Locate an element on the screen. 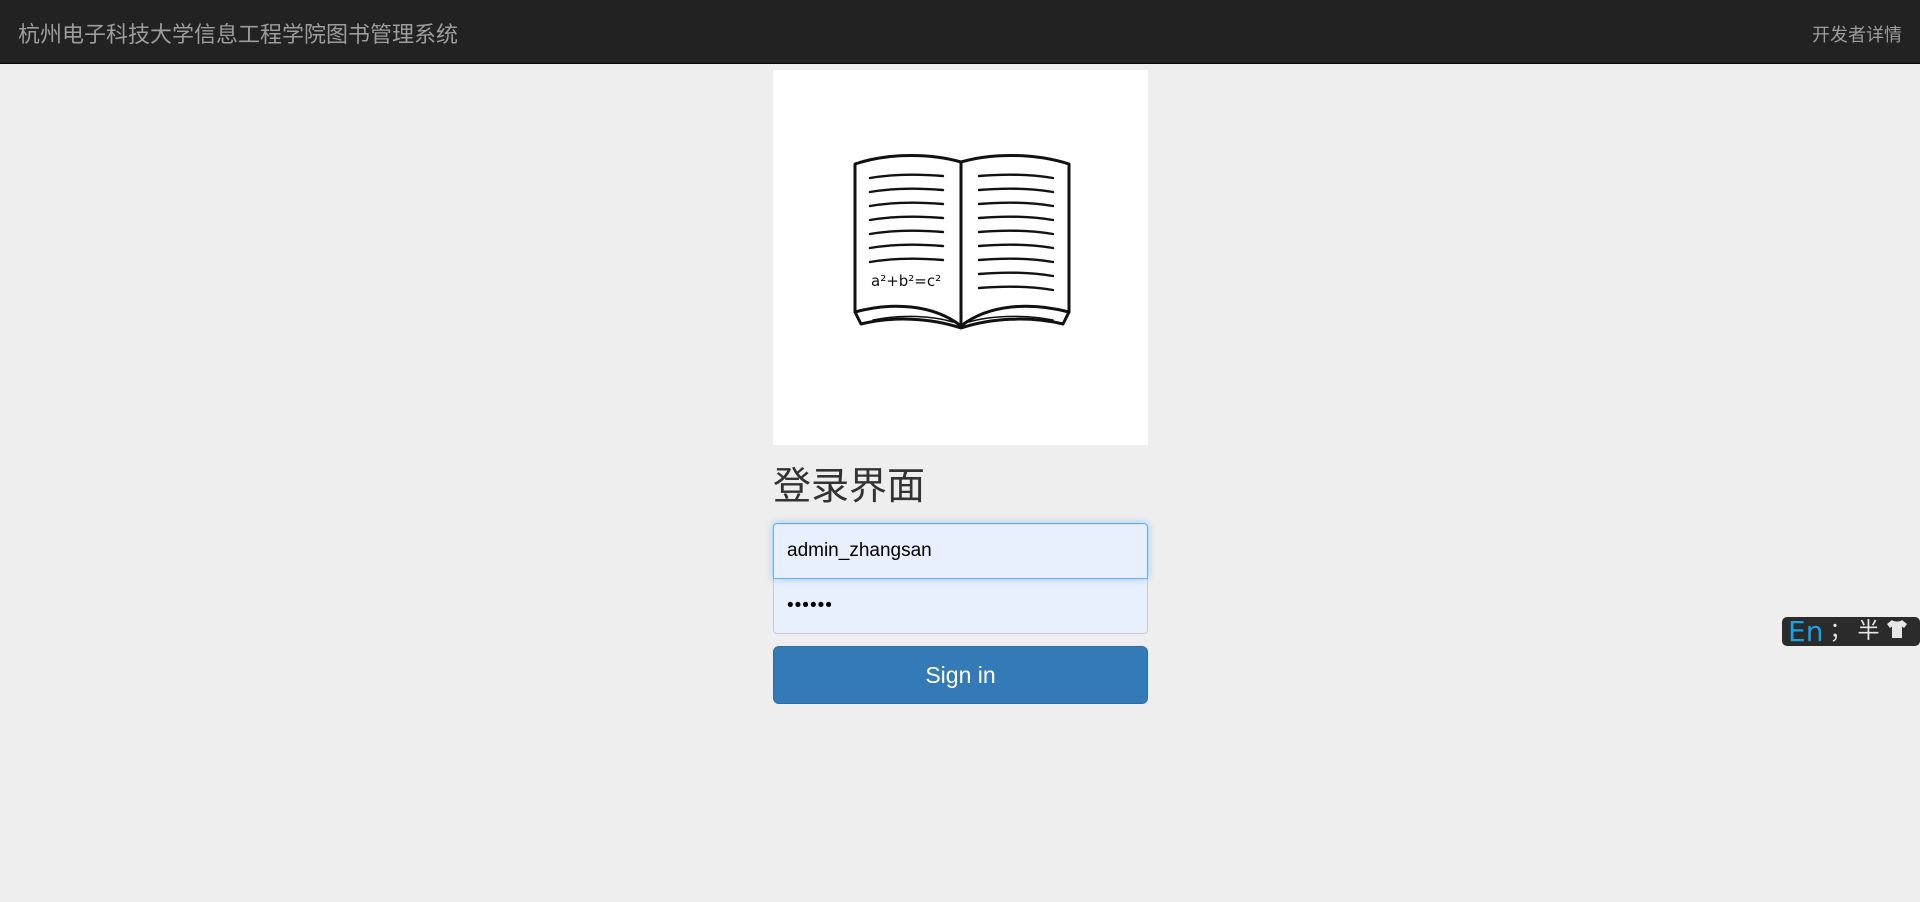 This screenshot has width=1920, height=902. book-logo: a²+b²=c² is located at coordinates (960, 257).